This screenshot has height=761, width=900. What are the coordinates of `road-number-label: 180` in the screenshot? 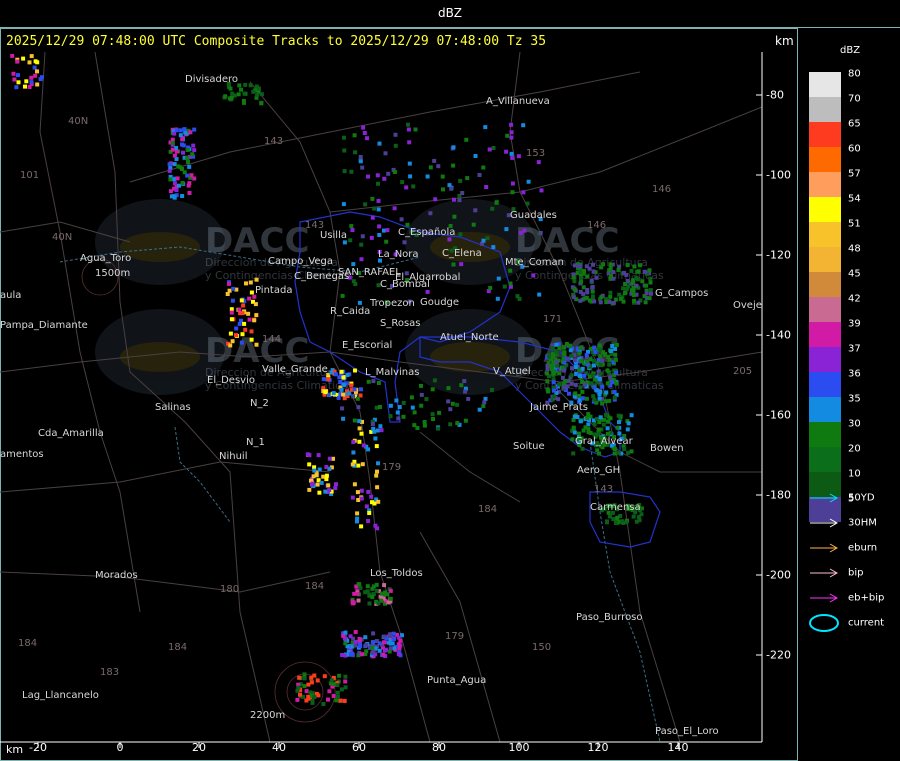 It's located at (229, 589).